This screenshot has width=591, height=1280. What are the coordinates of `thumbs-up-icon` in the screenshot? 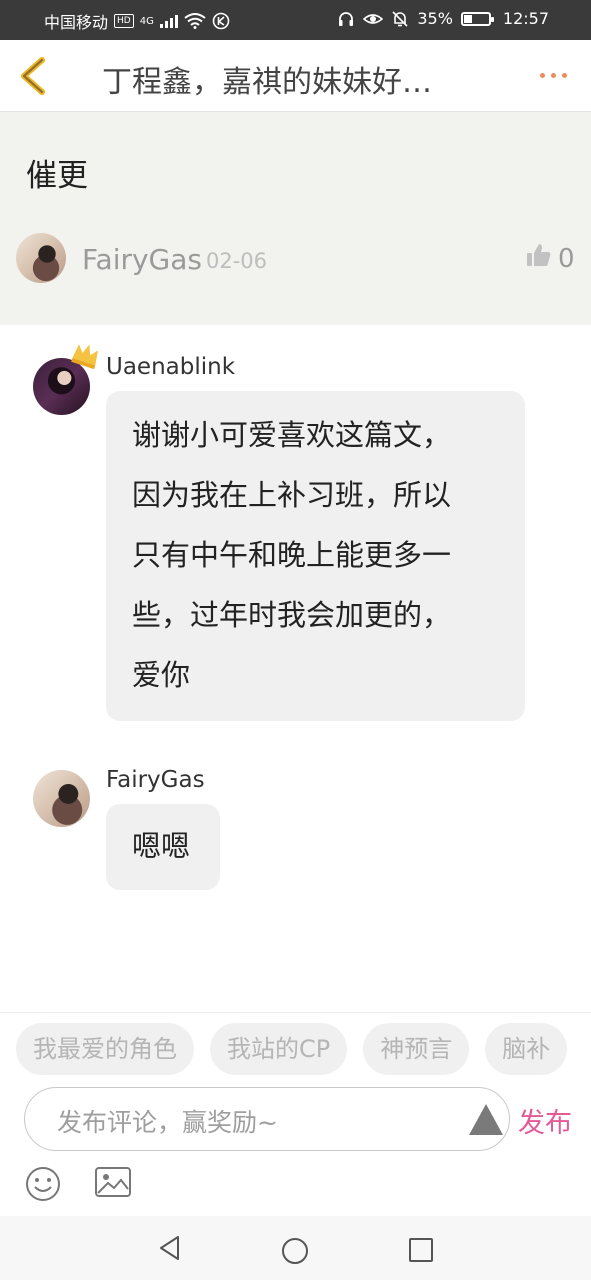 It's located at (539, 255).